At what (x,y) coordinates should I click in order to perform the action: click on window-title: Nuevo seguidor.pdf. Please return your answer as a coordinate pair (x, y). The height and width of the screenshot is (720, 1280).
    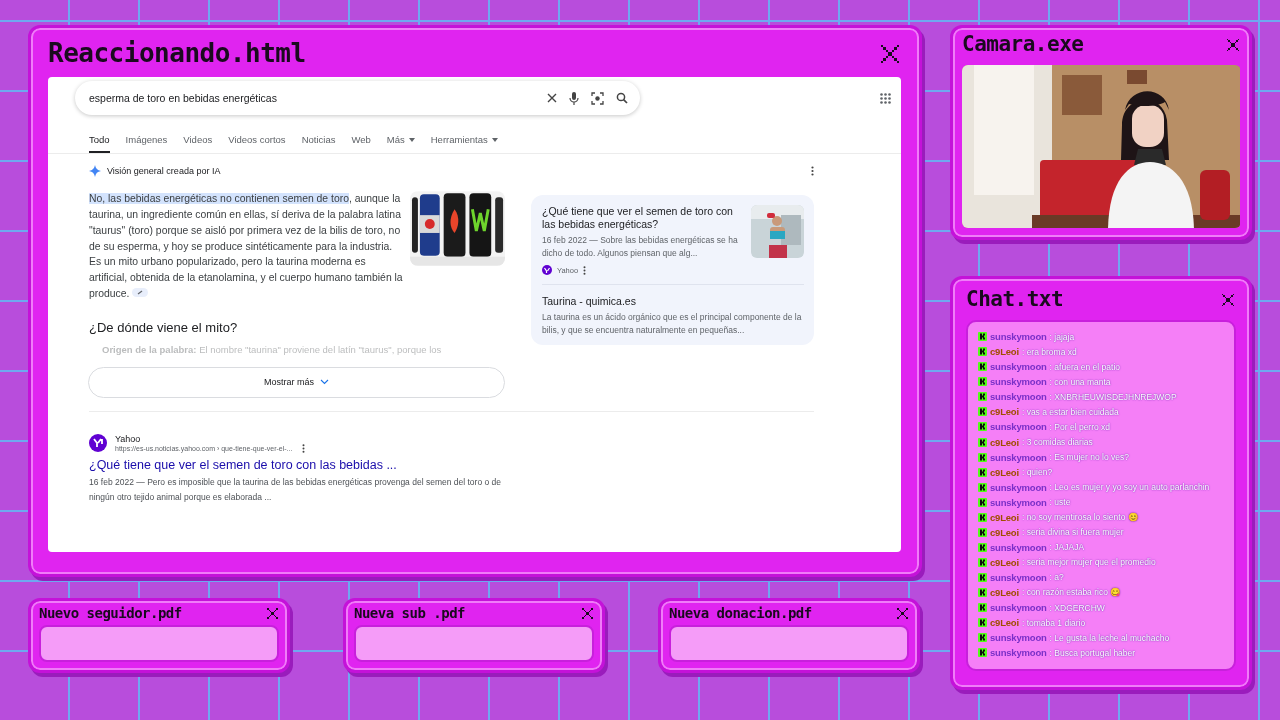
    Looking at the image, I should click on (110, 613).